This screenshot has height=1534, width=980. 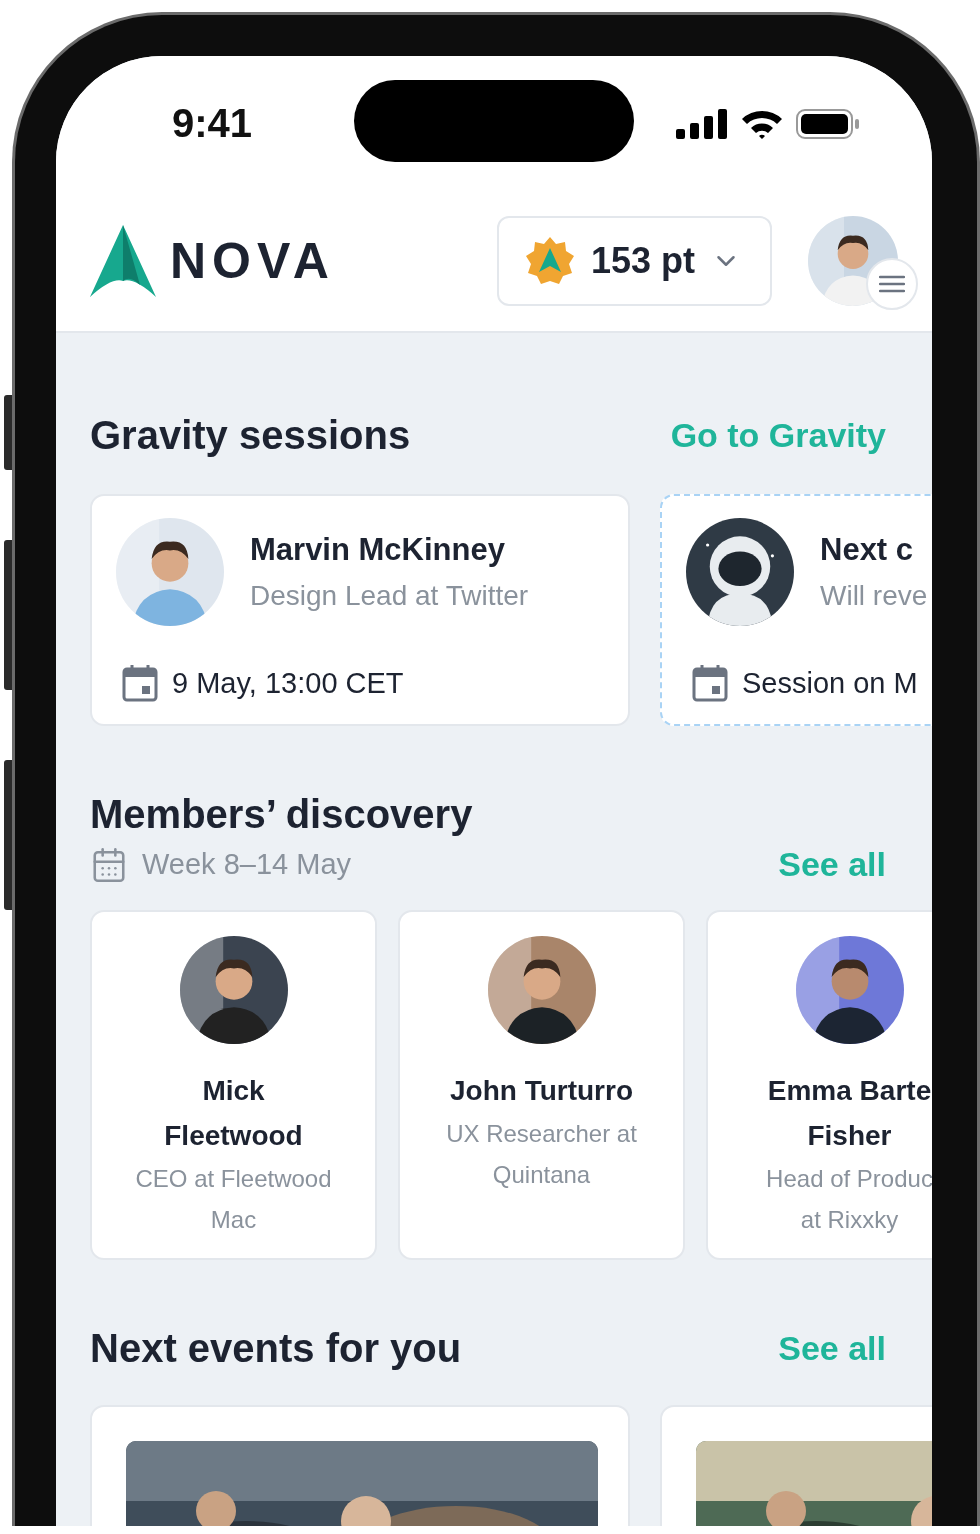 I want to click on menu-button, so click(x=892, y=284).